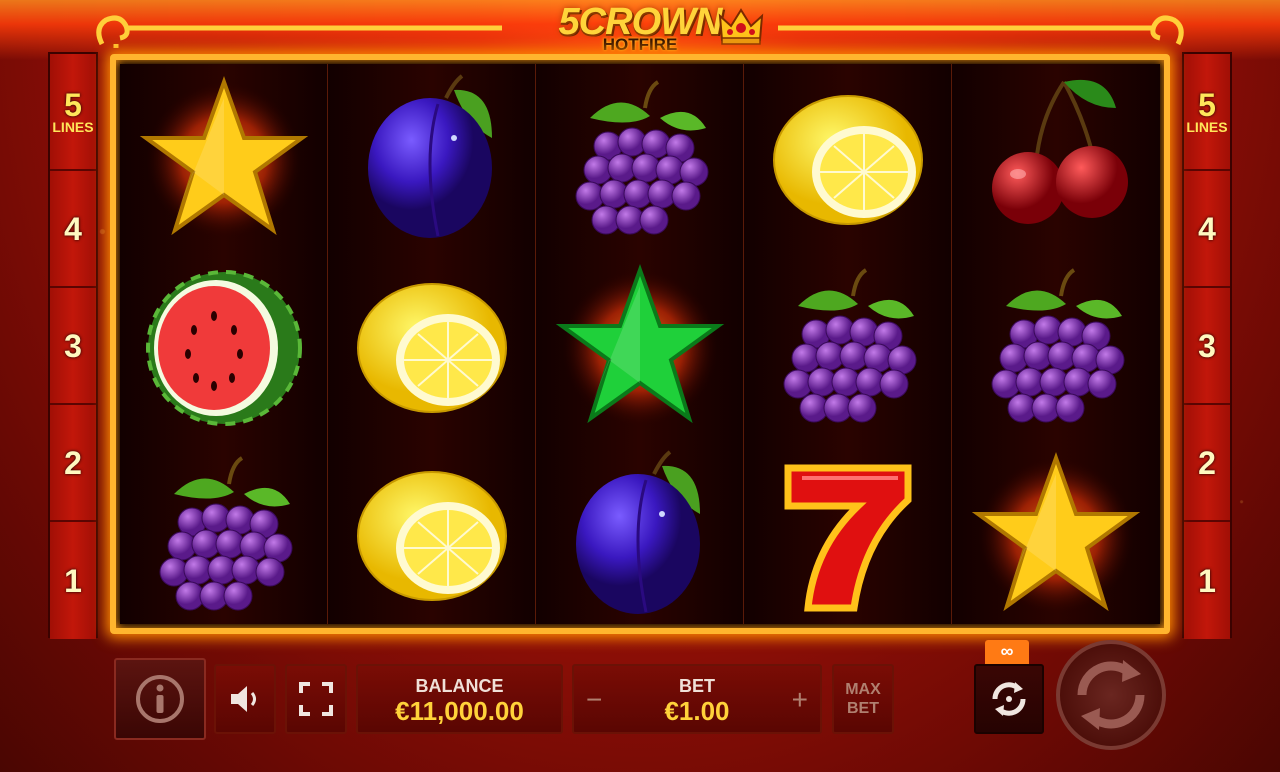 This screenshot has width=1280, height=772. What do you see at coordinates (863, 708) in the screenshot?
I see `max-bet-label-2: BET` at bounding box center [863, 708].